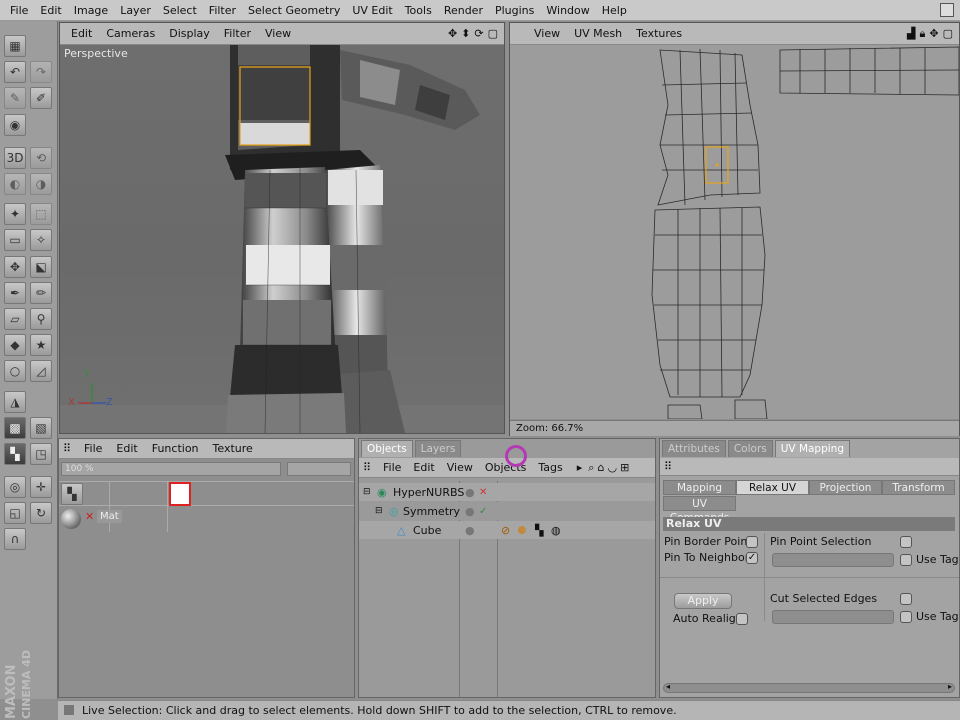 Image resolution: width=960 pixels, height=720 pixels. What do you see at coordinates (699, 510) in the screenshot?
I see `subtab-uv-commands: UV Commands` at bounding box center [699, 510].